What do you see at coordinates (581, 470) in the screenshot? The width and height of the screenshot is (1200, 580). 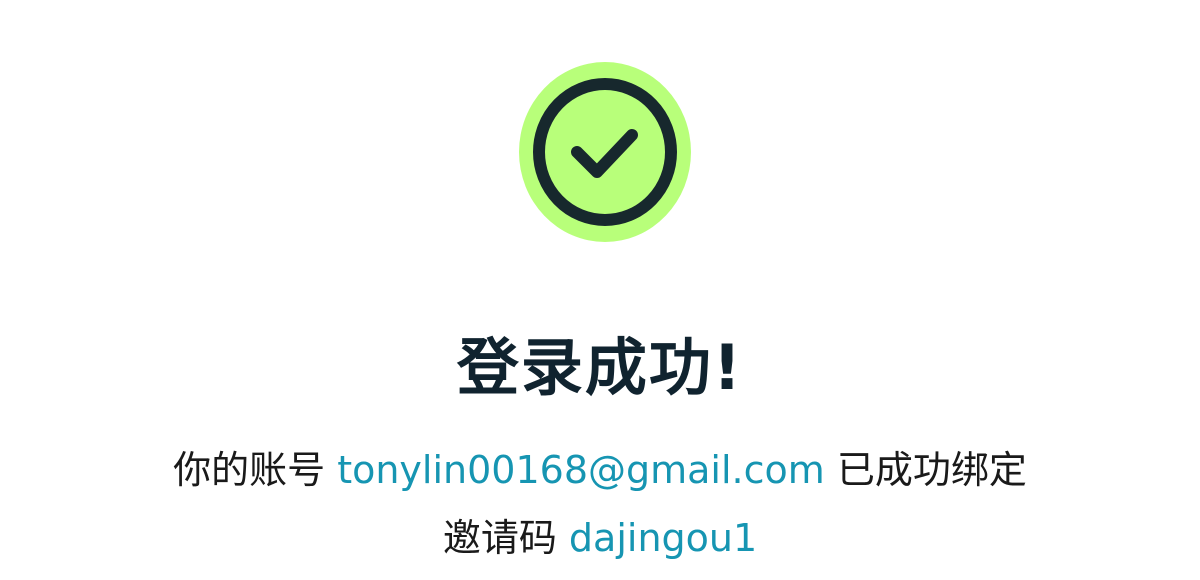 I see `bound-email: tonylin00168@gmail.com` at bounding box center [581, 470].